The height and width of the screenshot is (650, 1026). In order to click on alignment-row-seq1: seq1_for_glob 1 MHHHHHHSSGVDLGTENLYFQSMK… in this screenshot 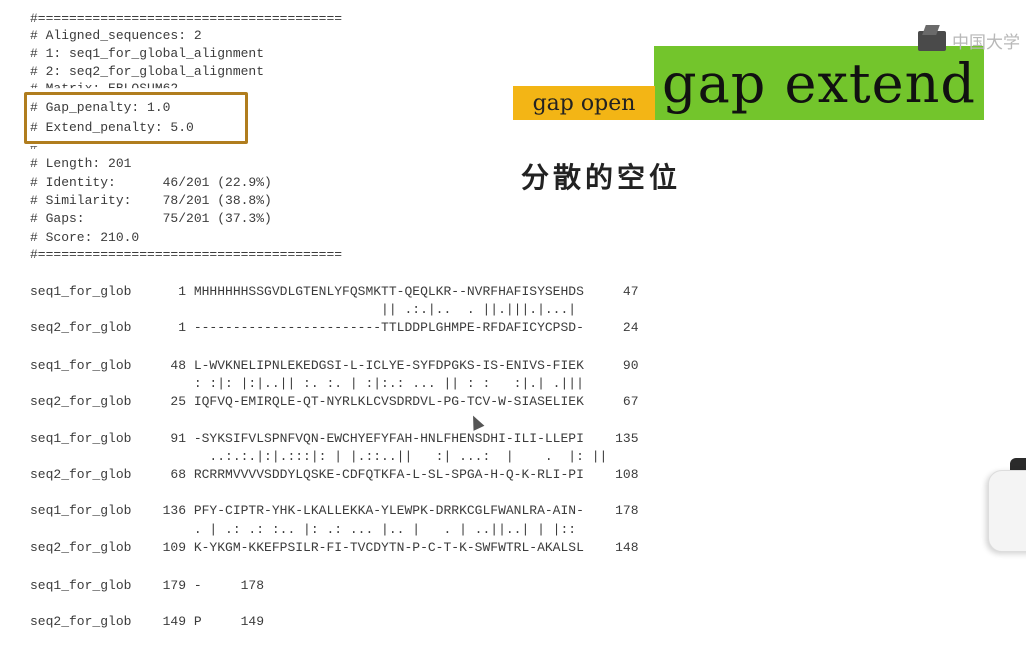, I will do `click(334, 291)`.